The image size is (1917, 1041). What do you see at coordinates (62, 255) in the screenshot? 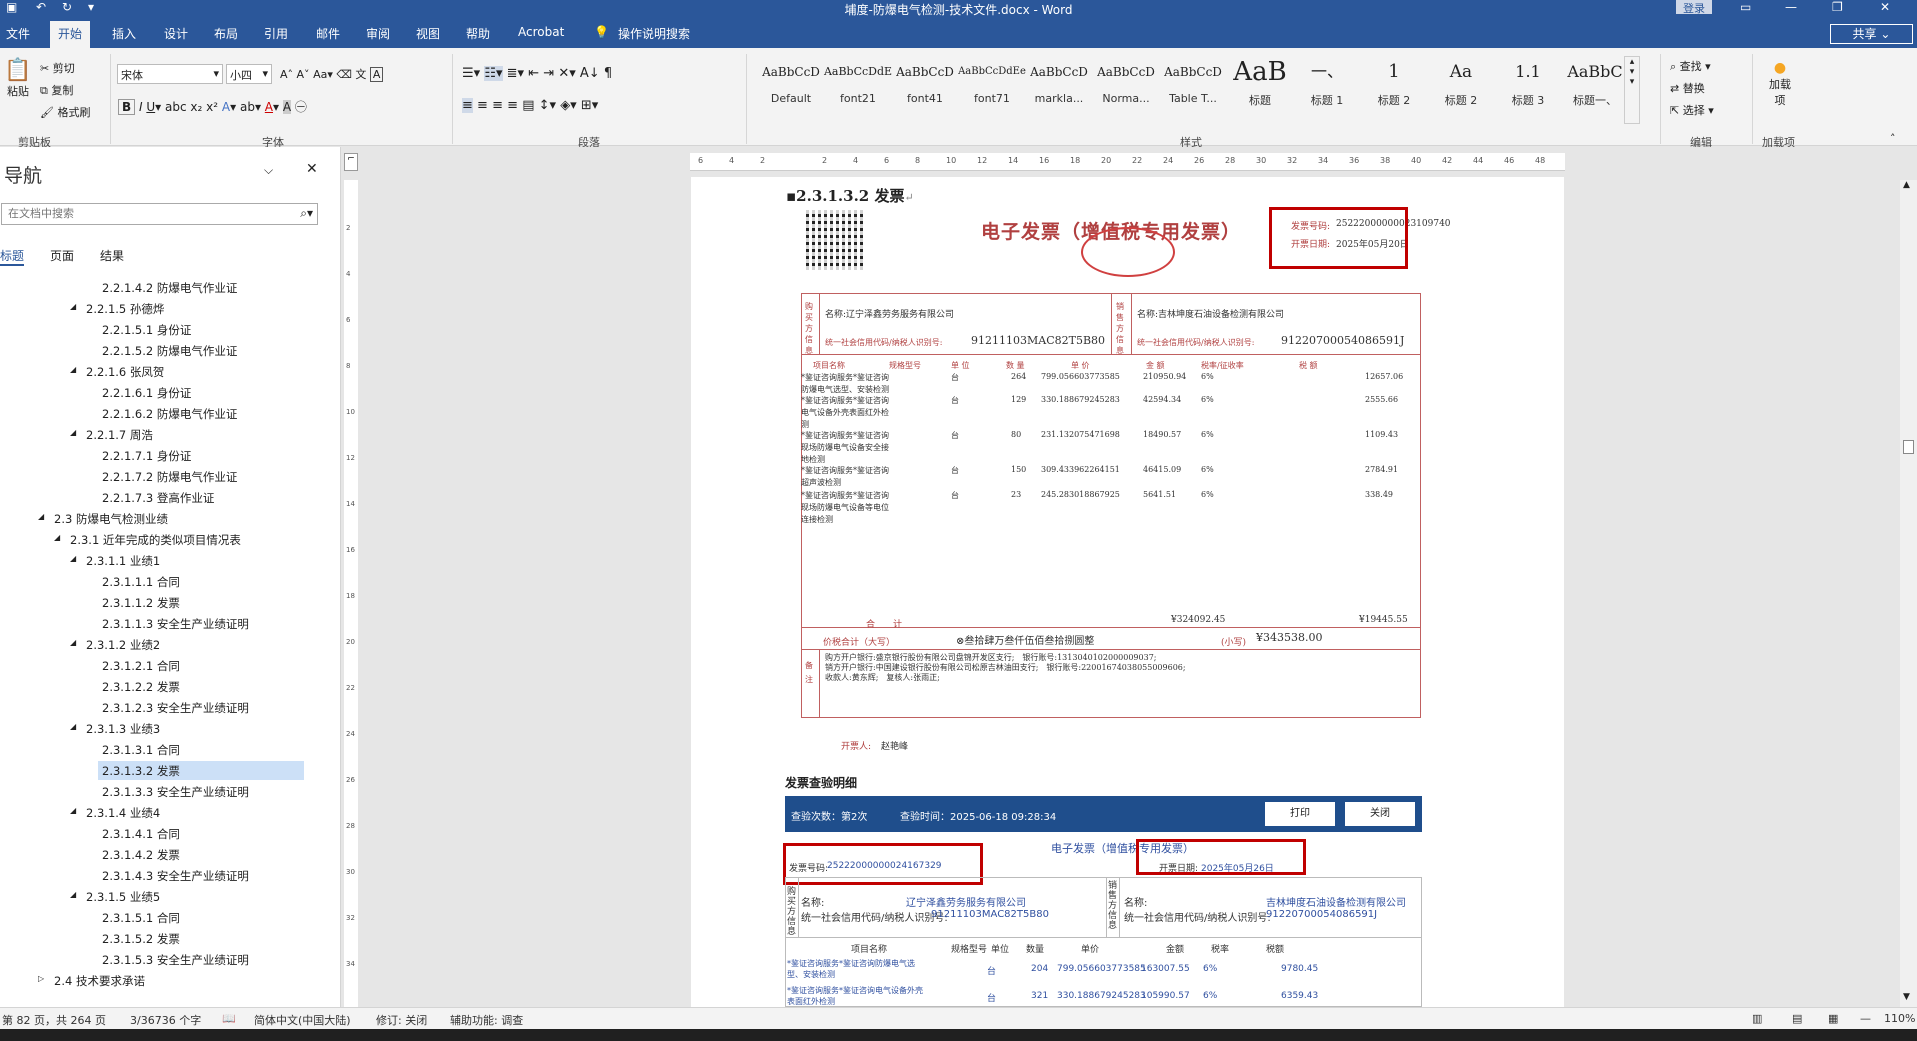
I see `nav-tab-pages: 页面` at bounding box center [62, 255].